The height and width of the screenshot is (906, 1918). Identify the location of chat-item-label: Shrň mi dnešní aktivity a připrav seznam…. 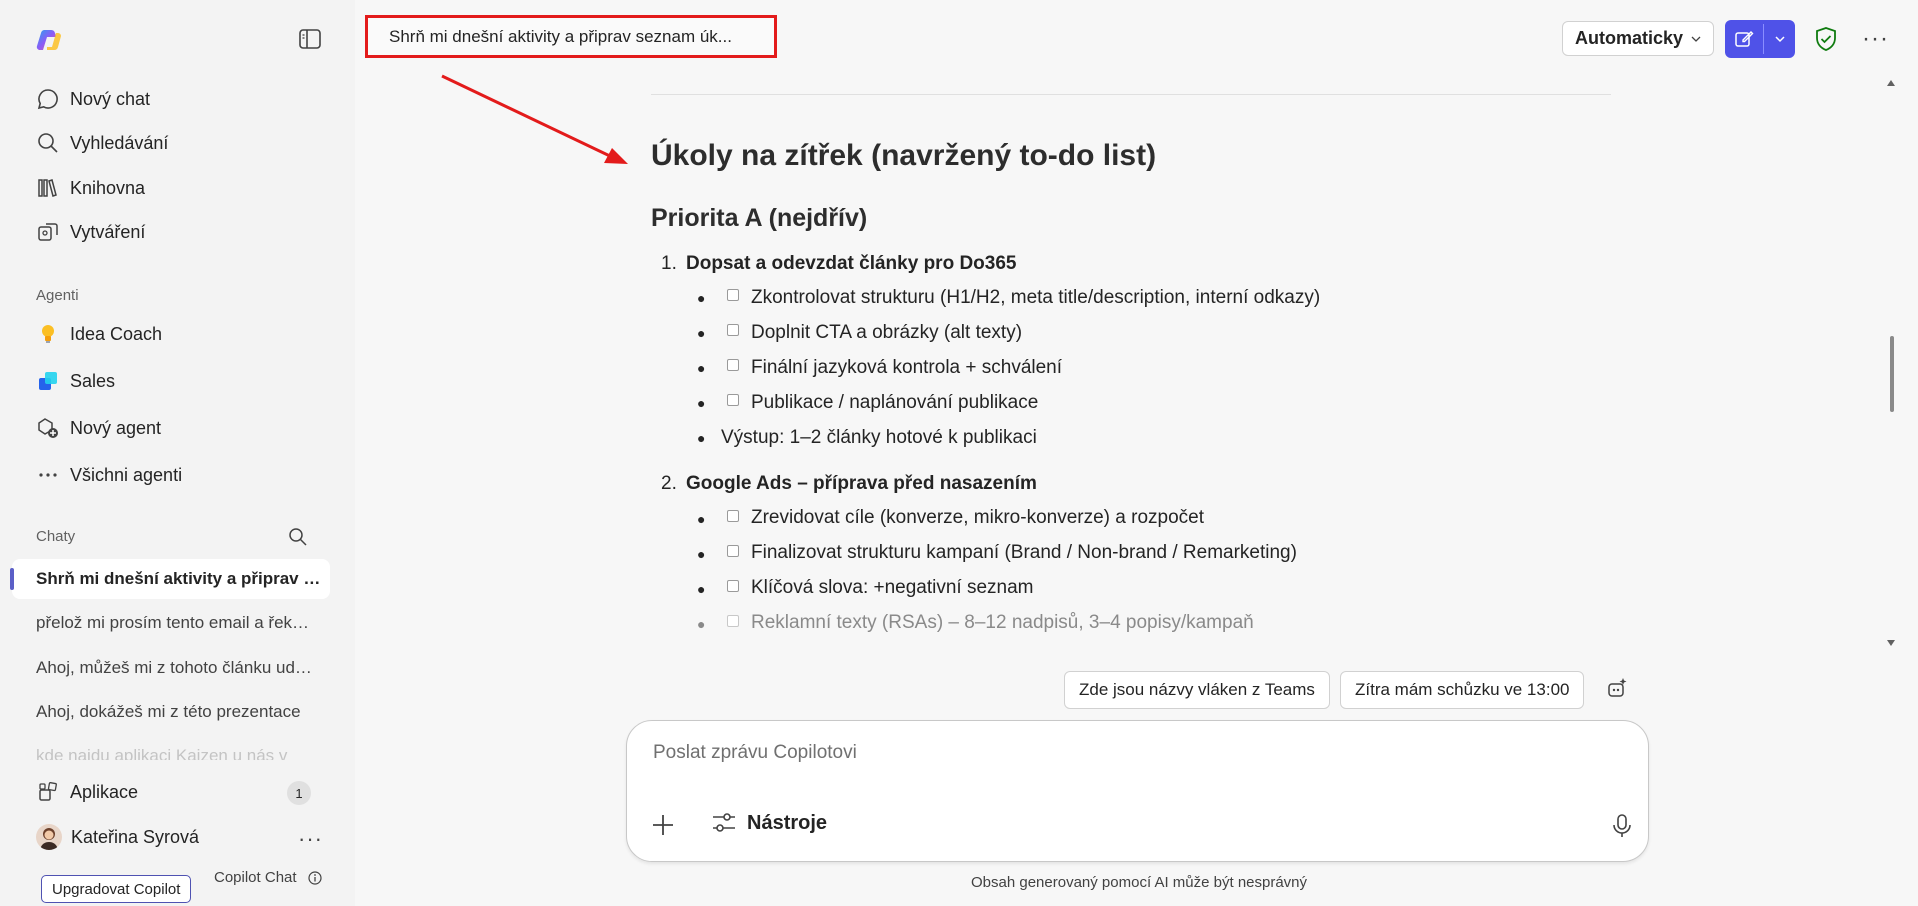
(178, 578).